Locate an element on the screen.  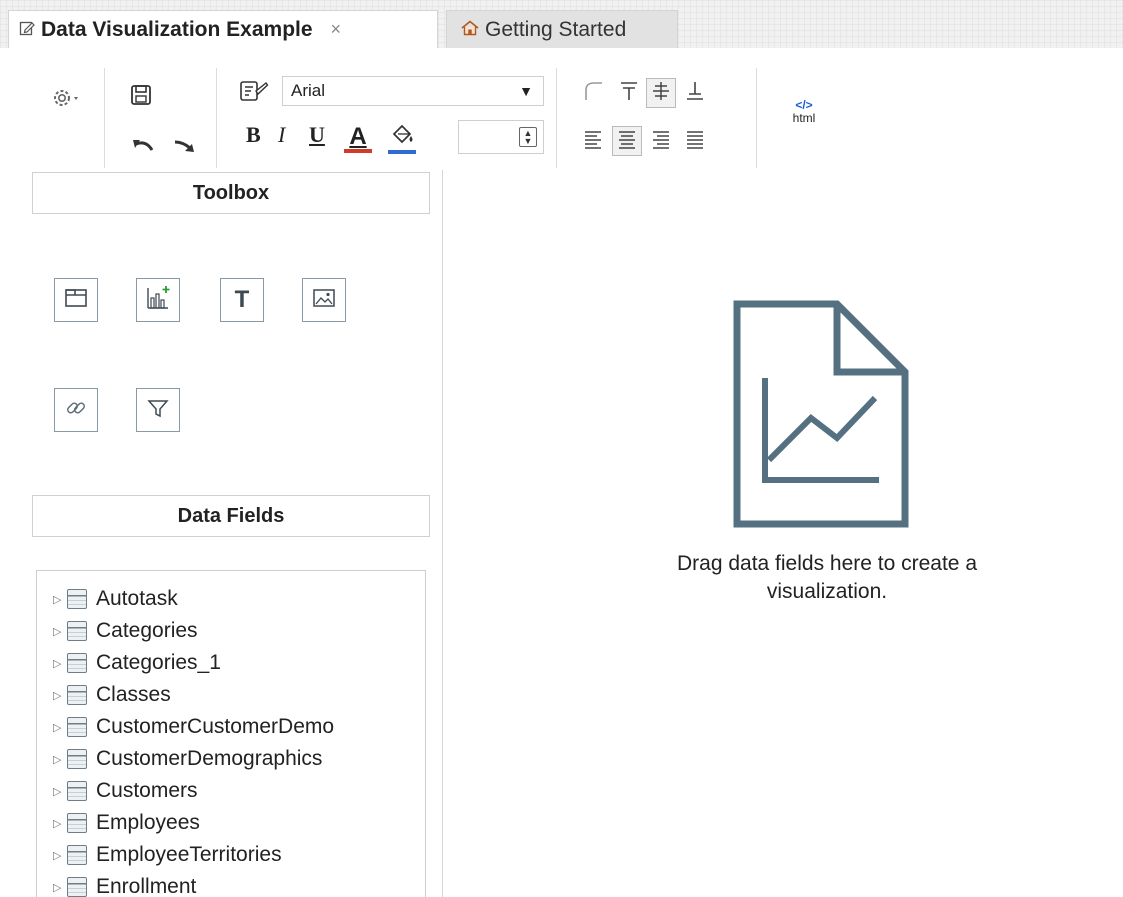
align-right-button is located at coordinates (661, 141).